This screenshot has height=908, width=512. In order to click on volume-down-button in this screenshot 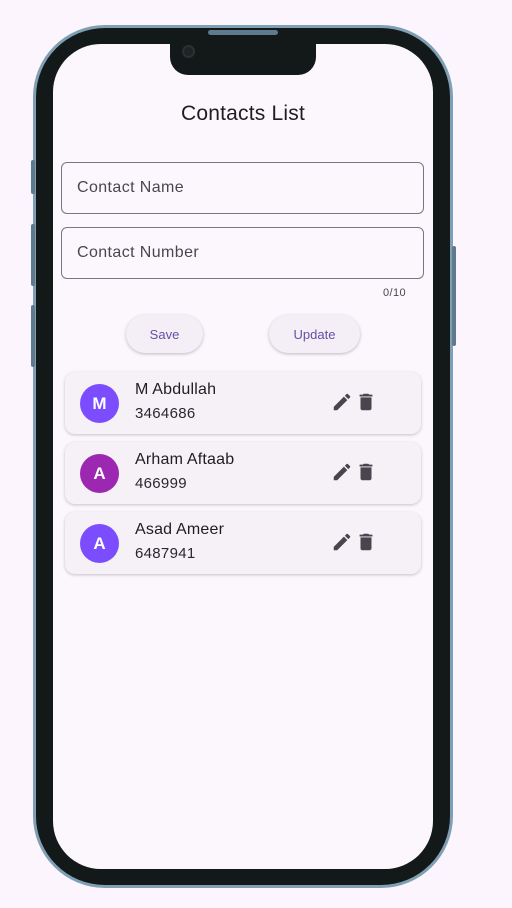, I will do `click(33, 336)`.